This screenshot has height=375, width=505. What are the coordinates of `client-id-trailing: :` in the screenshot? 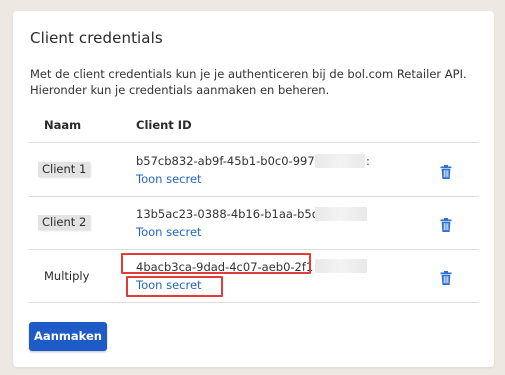 It's located at (368, 161).